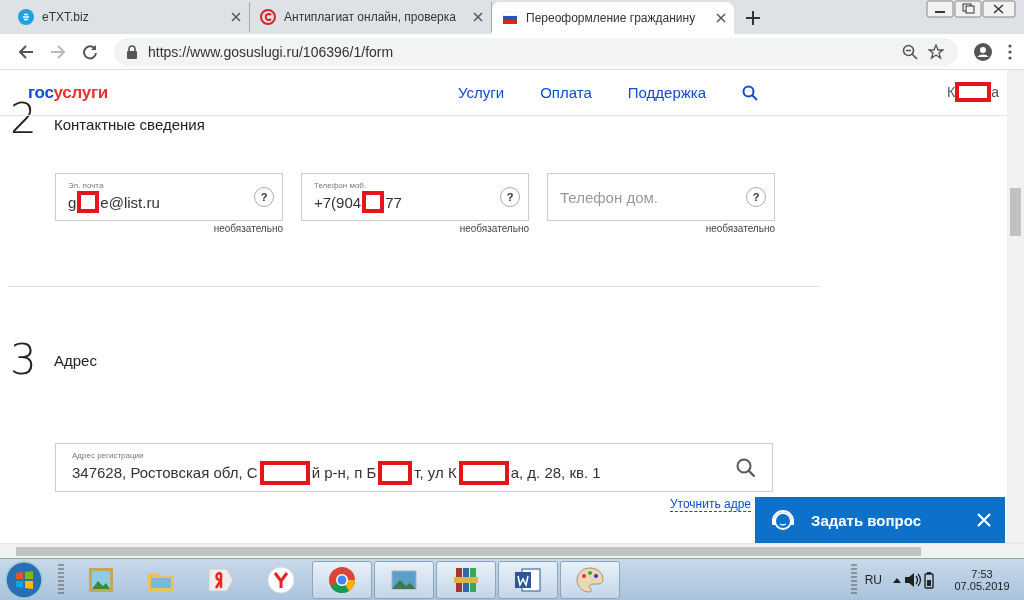  Describe the element at coordinates (26, 17) in the screenshot. I see `site-icon` at that location.